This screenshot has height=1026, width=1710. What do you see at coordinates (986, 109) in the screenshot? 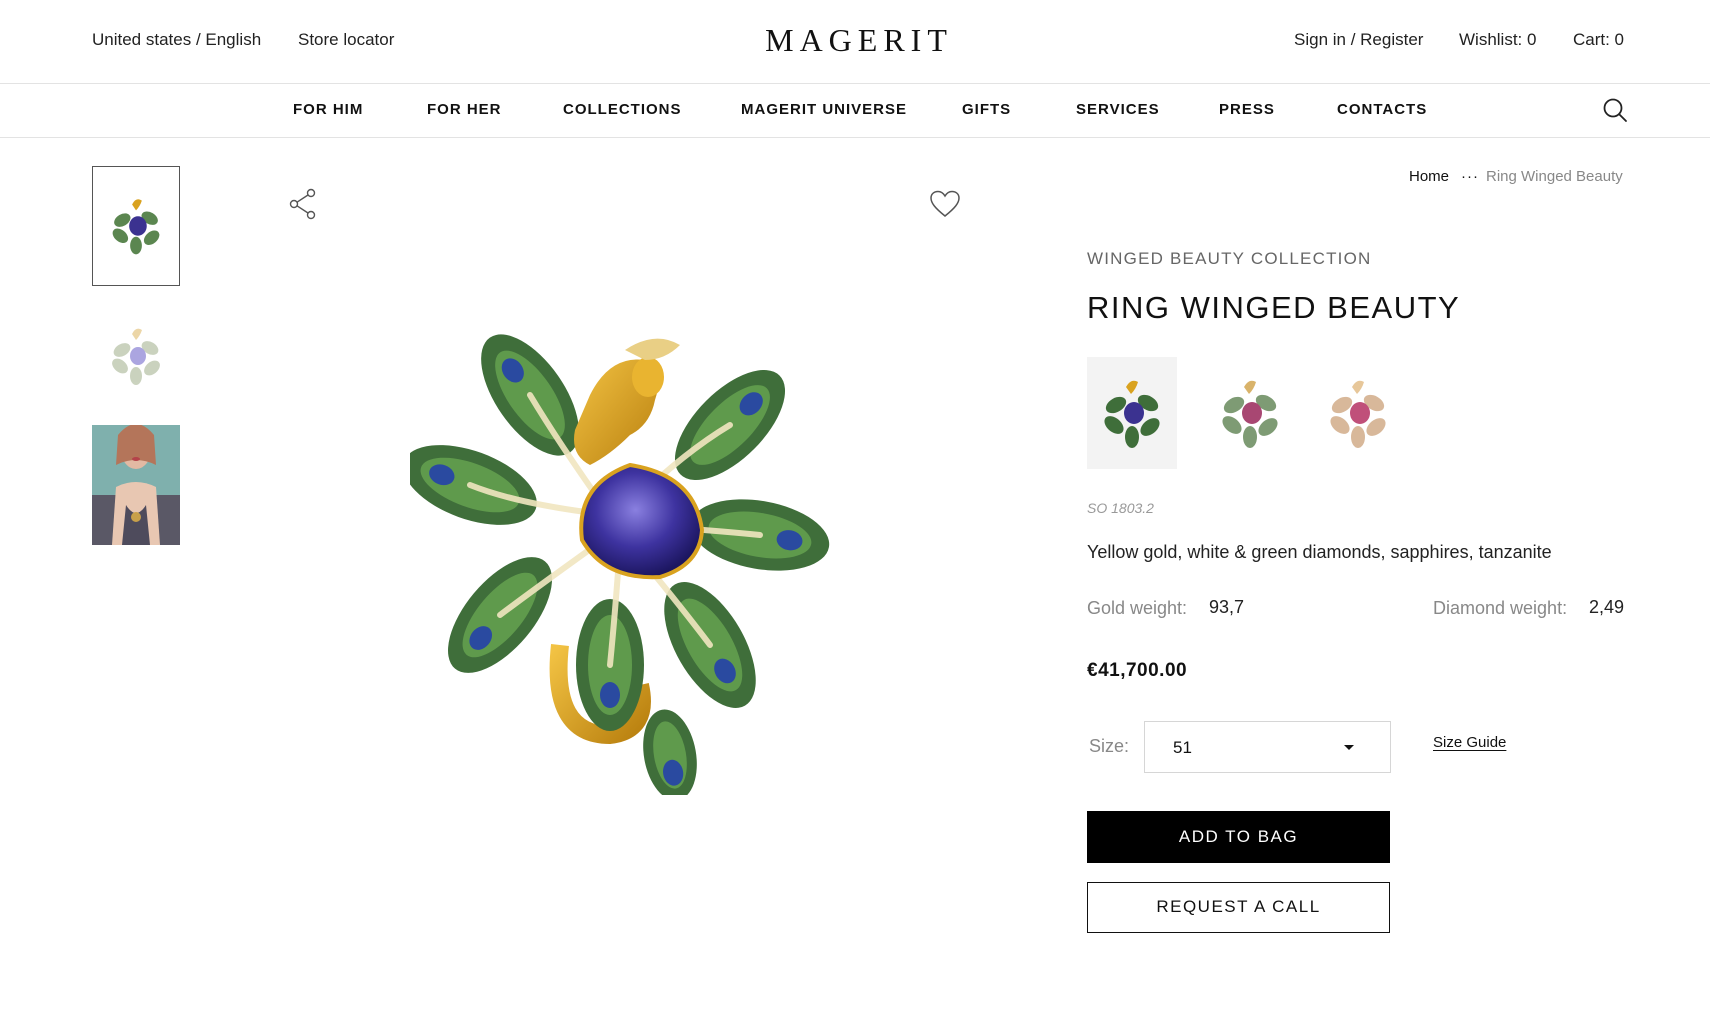
I see `nav-item-gifts: GIFTS` at bounding box center [986, 109].